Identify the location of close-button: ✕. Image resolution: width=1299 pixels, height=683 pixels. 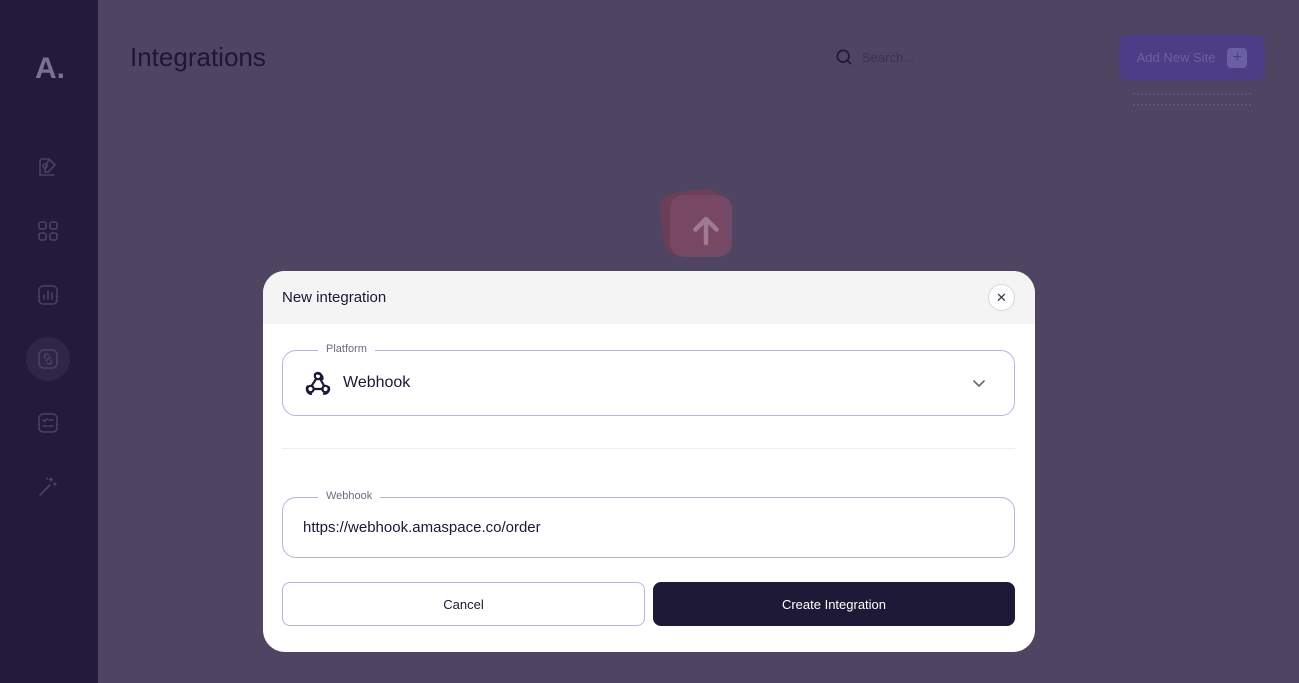
(1001, 297).